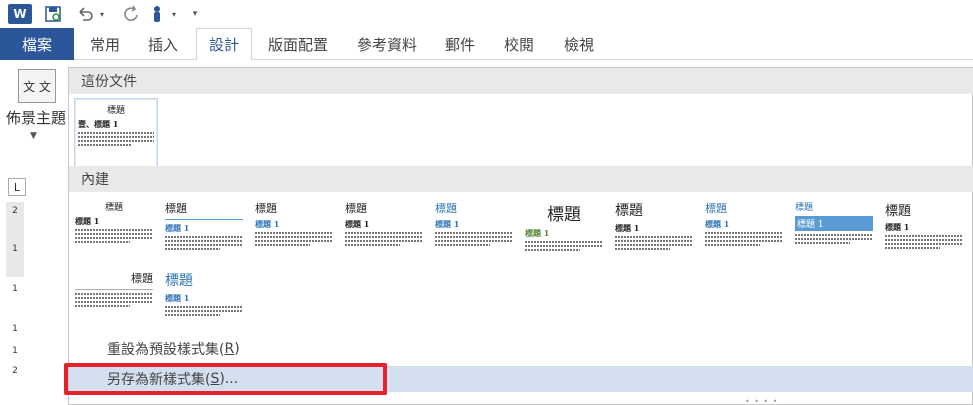 Image resolution: width=973 pixels, height=405 pixels. I want to click on save-icon, so click(53, 14).